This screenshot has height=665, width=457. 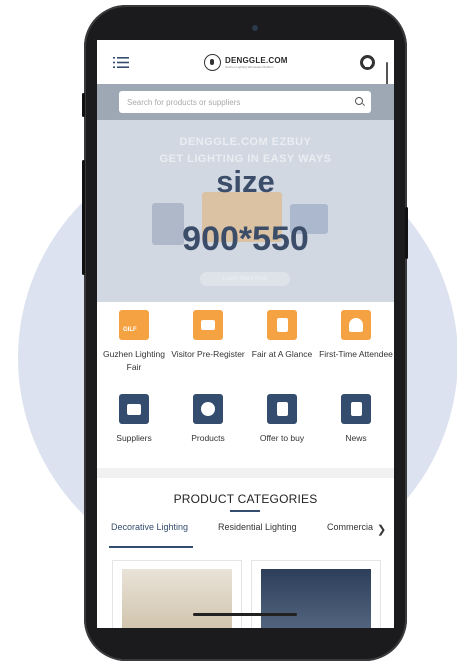 I want to click on tab-commercial: Commercia, so click(x=350, y=527).